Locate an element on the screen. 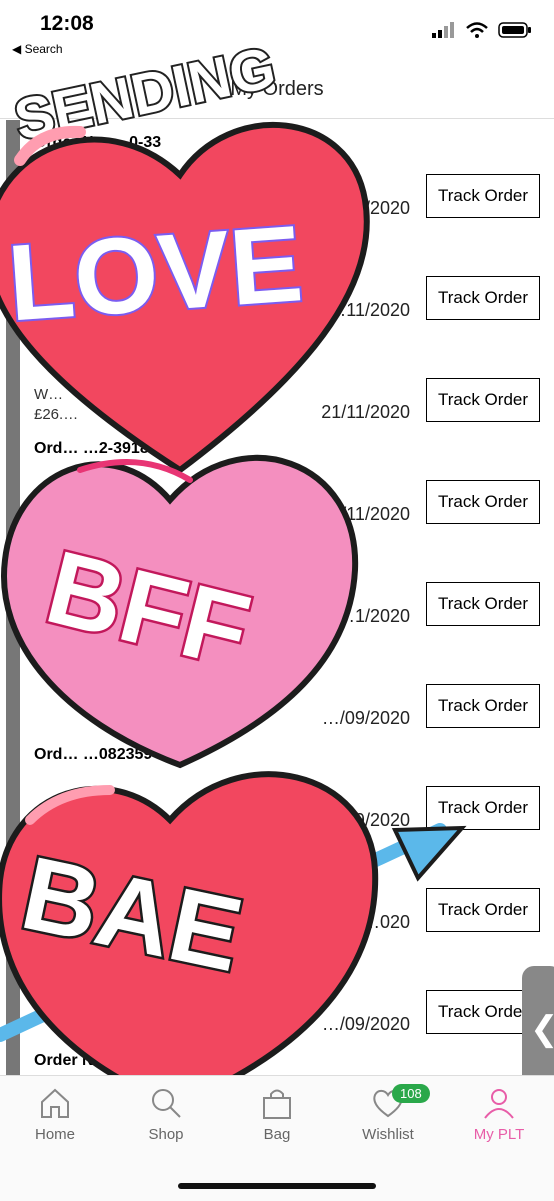 This screenshot has height=1201, width=554. tab-home: Home is located at coordinates (55, 1114).